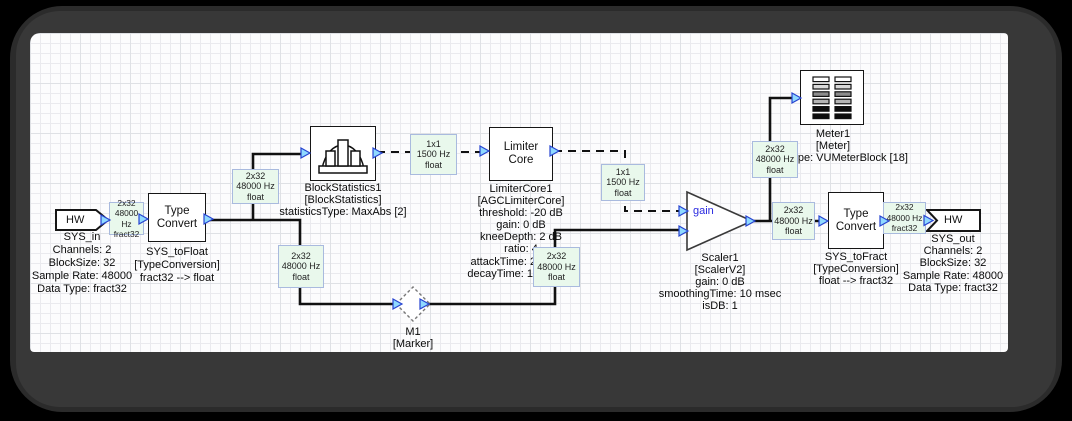  I want to click on vu-meter-icon, so click(832, 97).